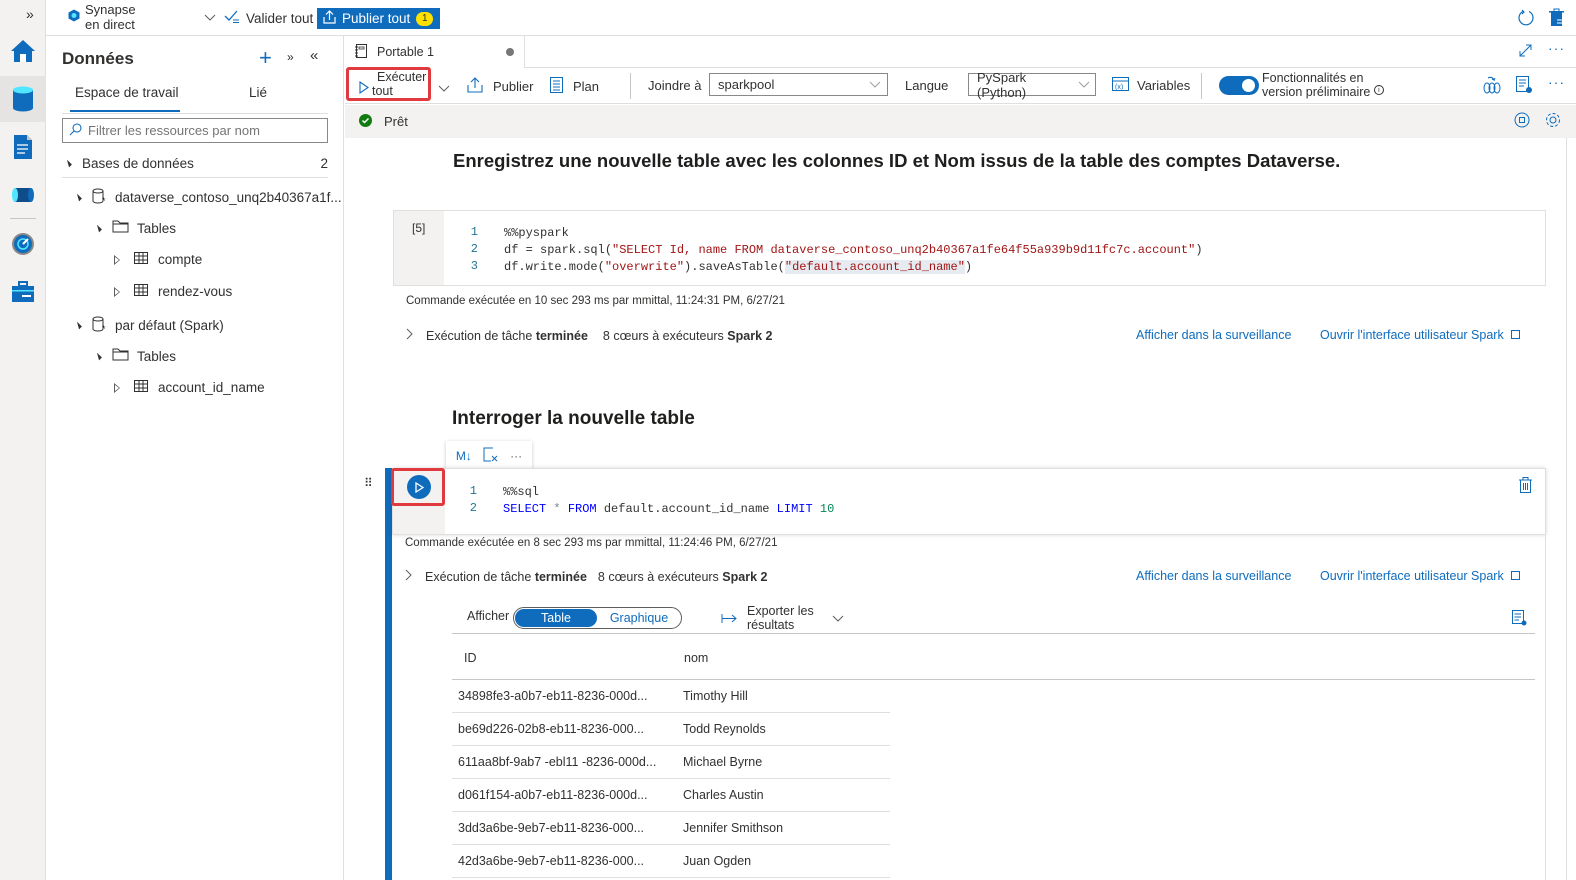  Describe the element at coordinates (556, 618) in the screenshot. I see `view-table-option: Table` at that location.